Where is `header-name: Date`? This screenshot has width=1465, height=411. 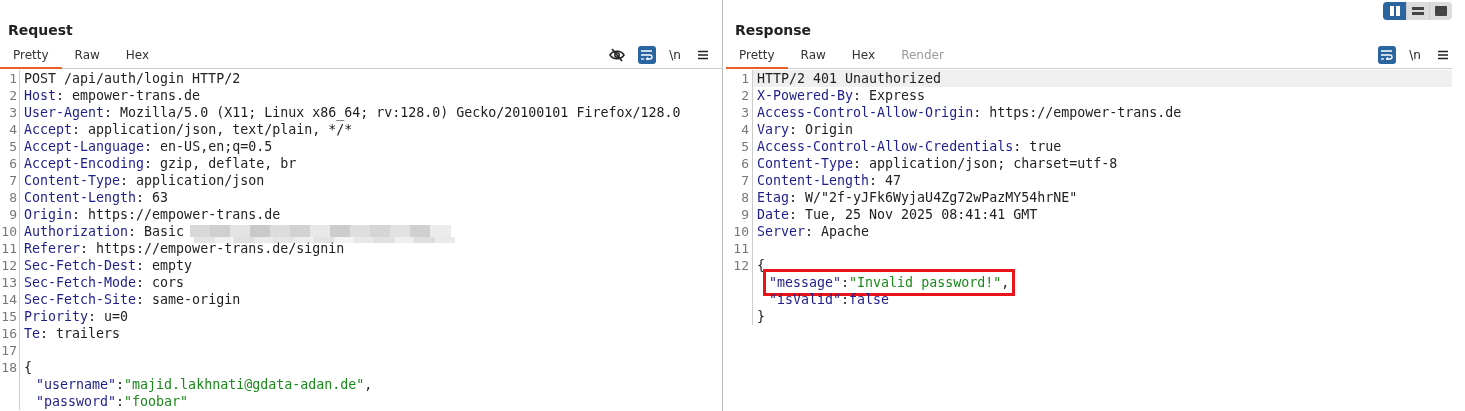
header-name: Date is located at coordinates (773, 214).